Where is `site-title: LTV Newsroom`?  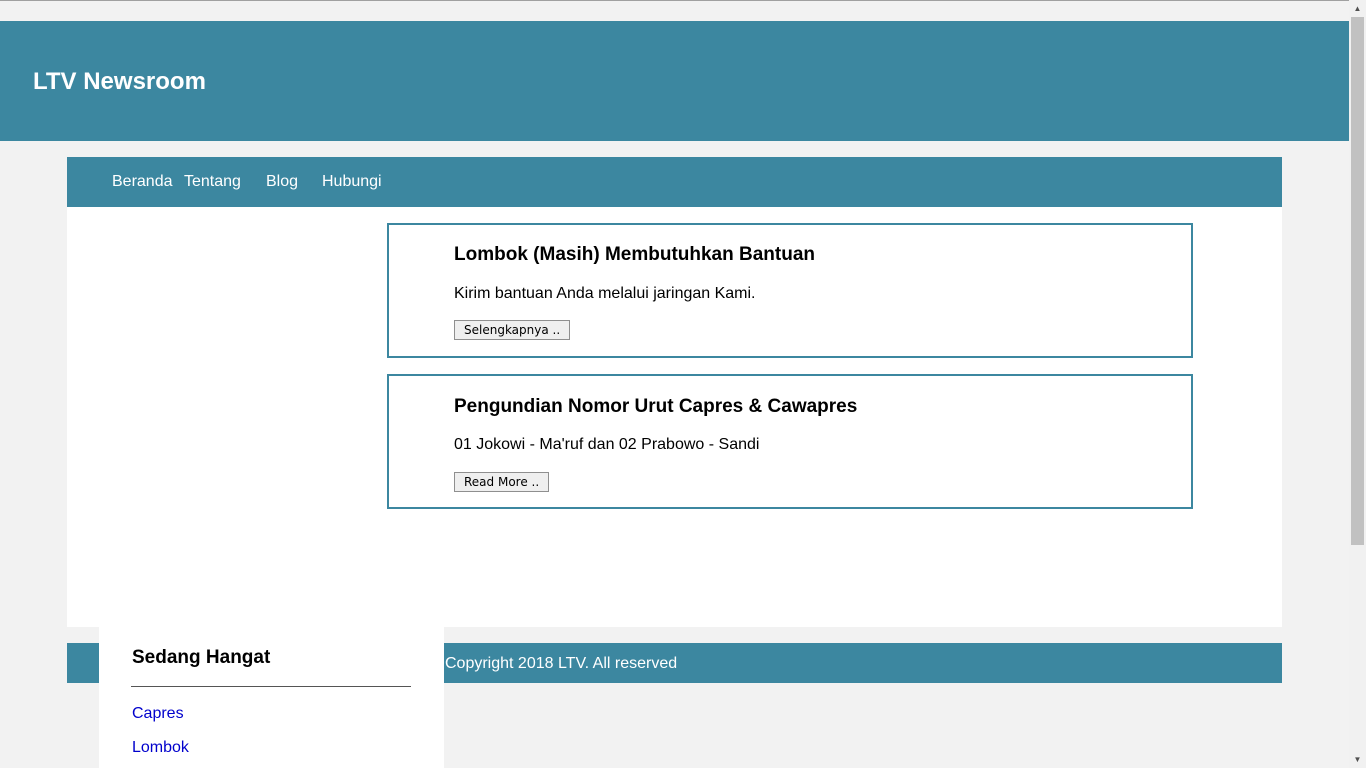 site-title: LTV Newsroom is located at coordinates (119, 81).